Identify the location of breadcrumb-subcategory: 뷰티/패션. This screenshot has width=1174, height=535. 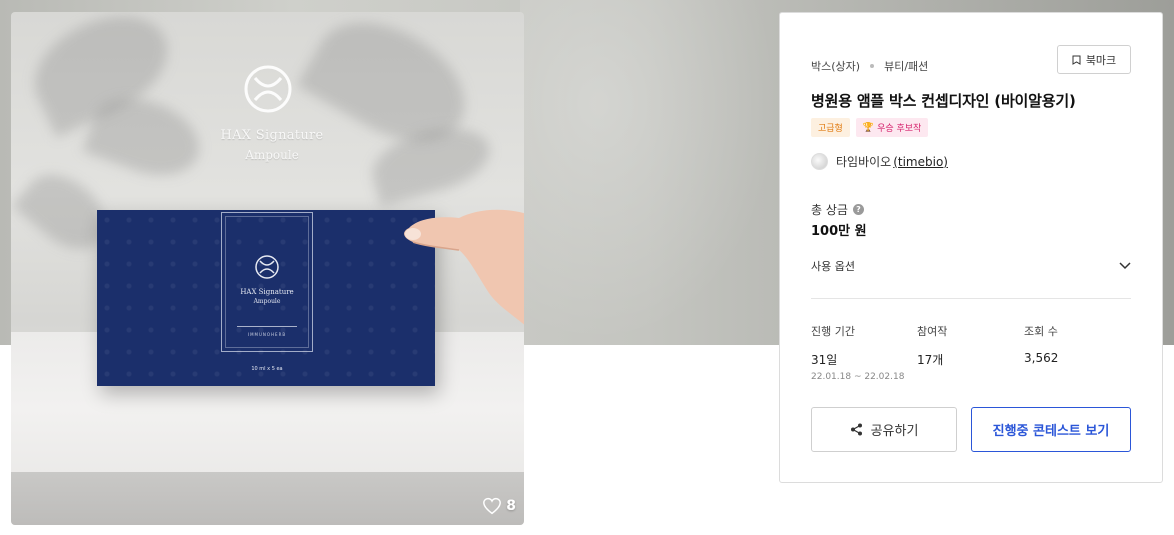
(906, 66).